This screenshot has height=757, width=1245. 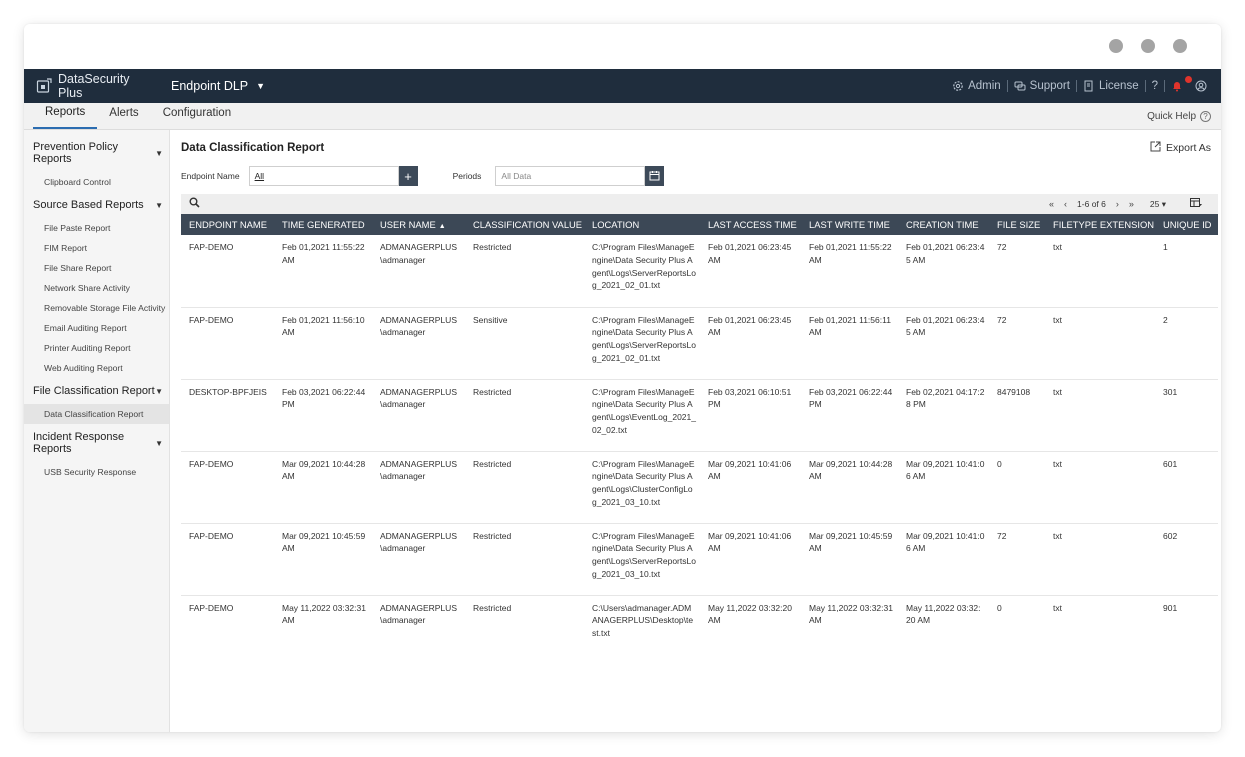 I want to click on col-last-write-time: LAST WRITE TIME, so click(x=849, y=224).